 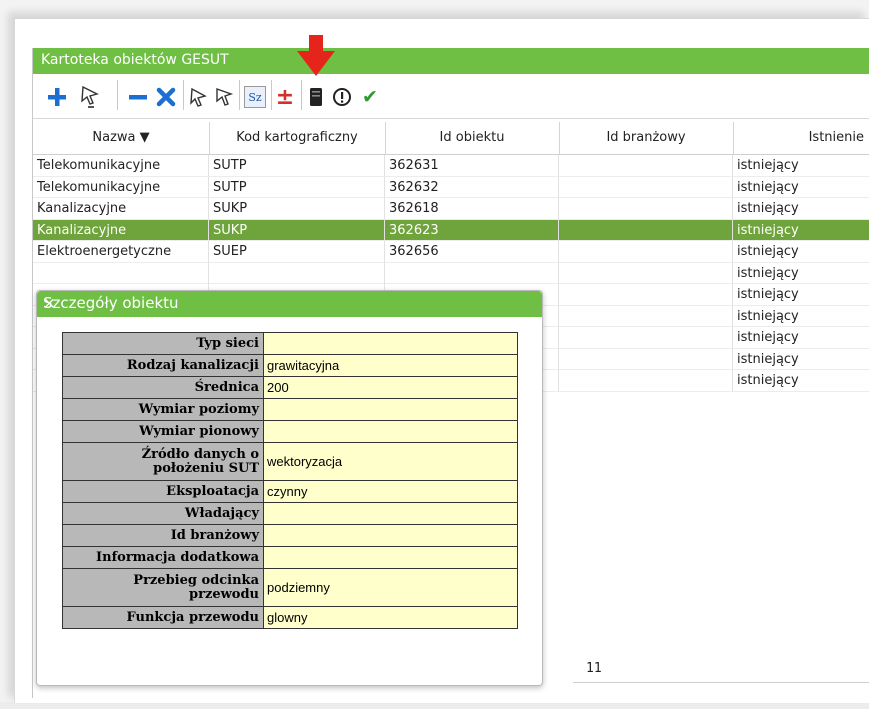 What do you see at coordinates (297, 273) in the screenshot?
I see `table-cell-kod` at bounding box center [297, 273].